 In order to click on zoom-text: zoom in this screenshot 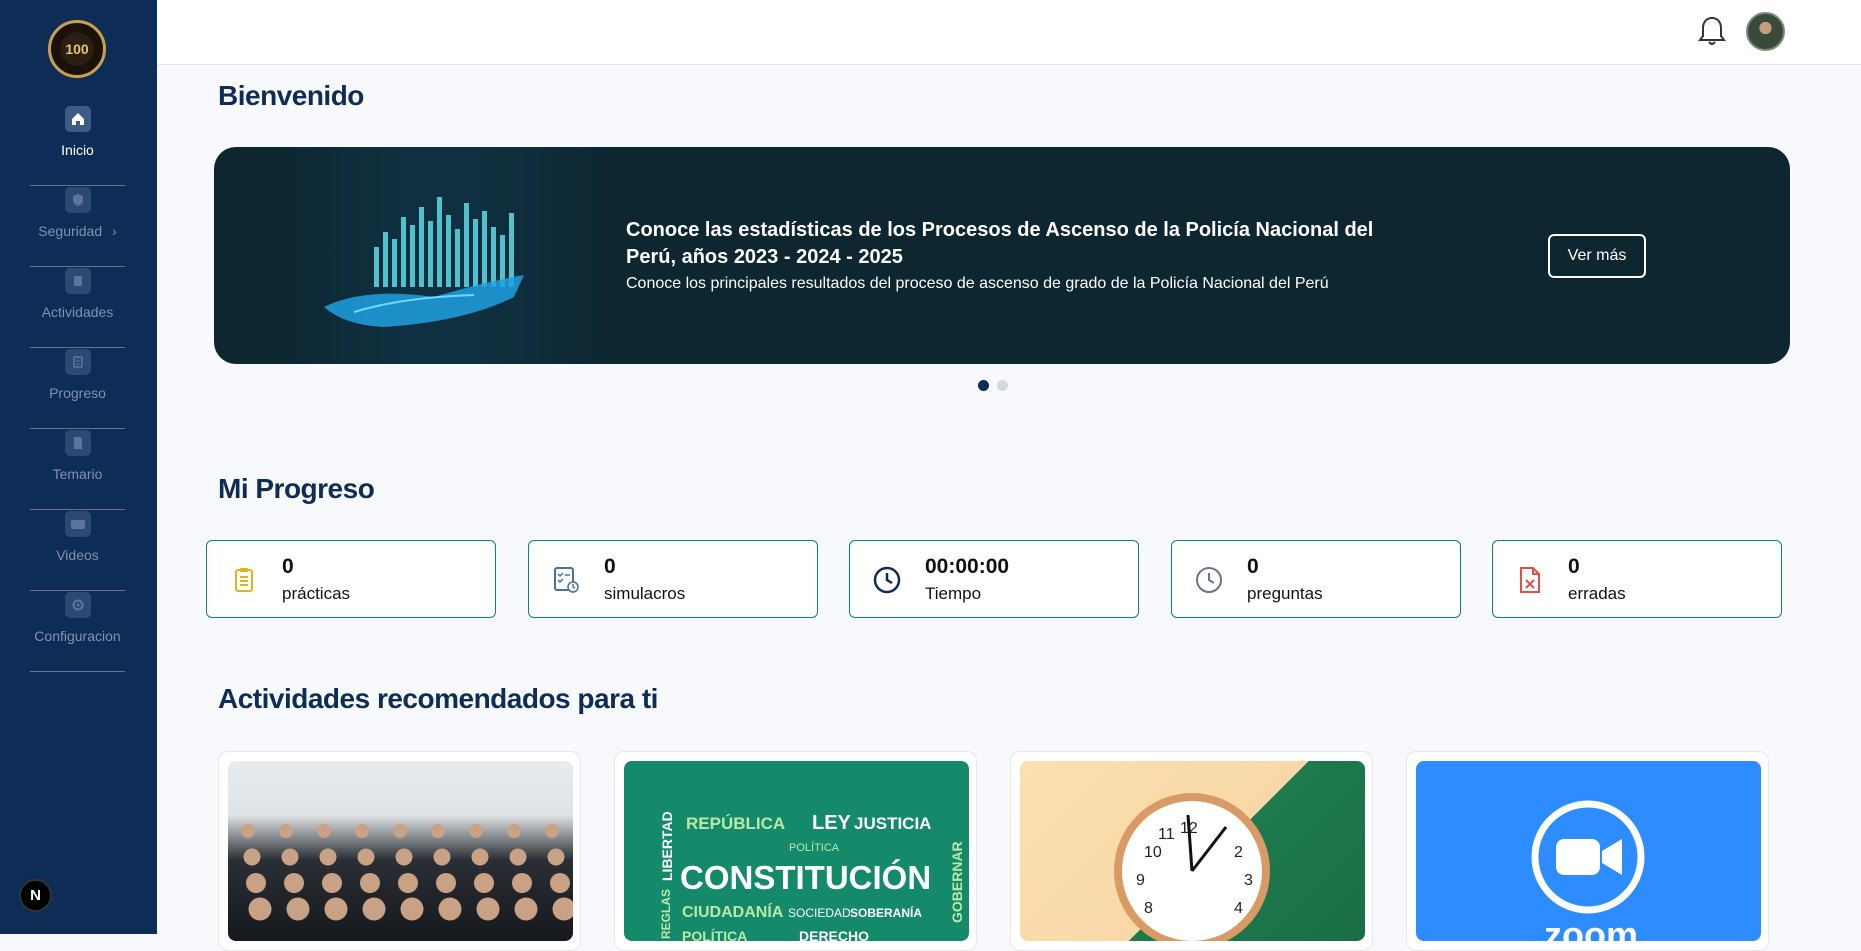, I will do `click(1591, 927)`.